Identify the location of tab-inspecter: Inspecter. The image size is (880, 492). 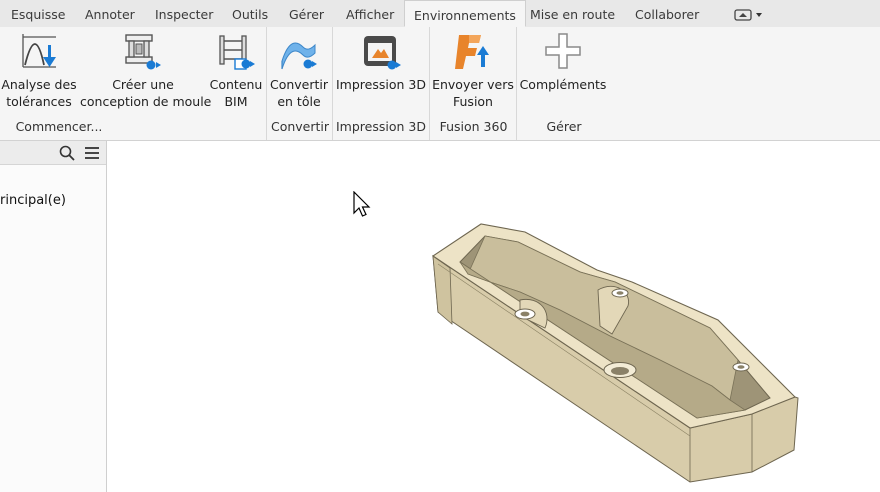
(184, 13).